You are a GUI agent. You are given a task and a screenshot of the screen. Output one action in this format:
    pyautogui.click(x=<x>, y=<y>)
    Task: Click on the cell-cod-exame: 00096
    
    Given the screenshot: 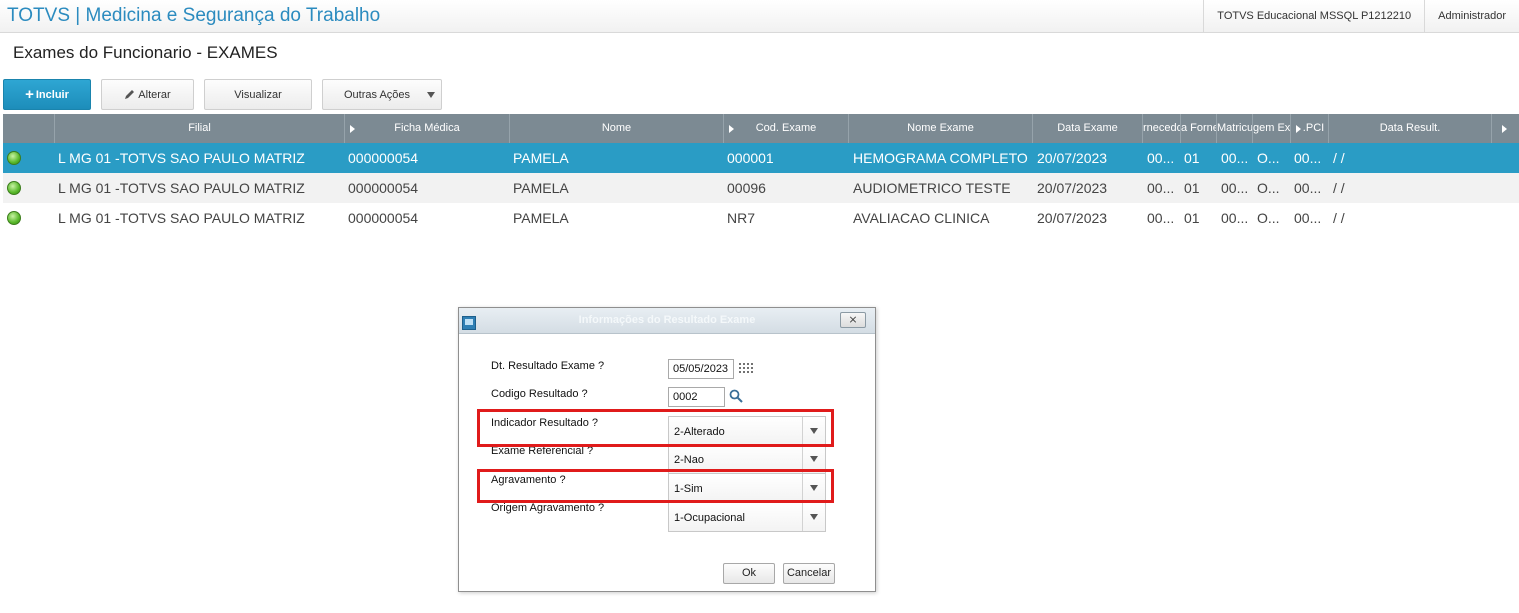 What is the action you would take?
    pyautogui.click(x=746, y=188)
    